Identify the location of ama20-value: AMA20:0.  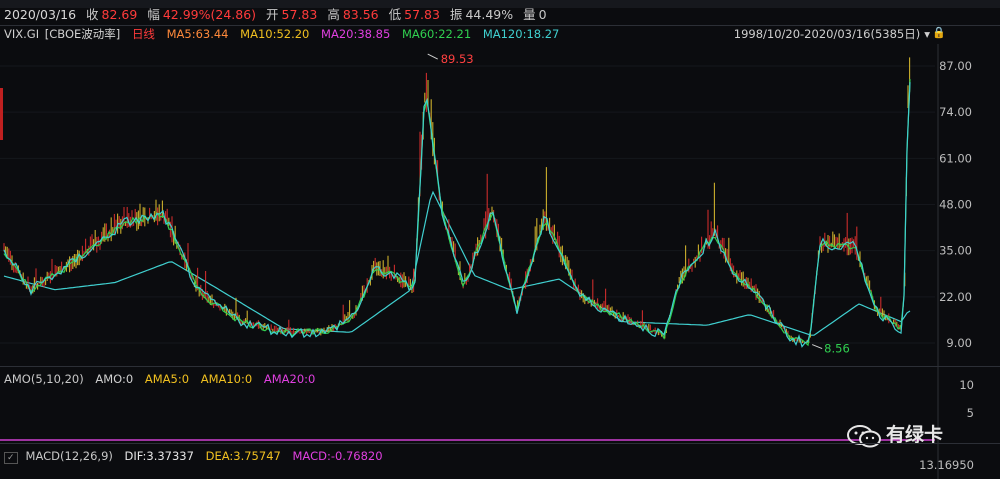
(289, 379).